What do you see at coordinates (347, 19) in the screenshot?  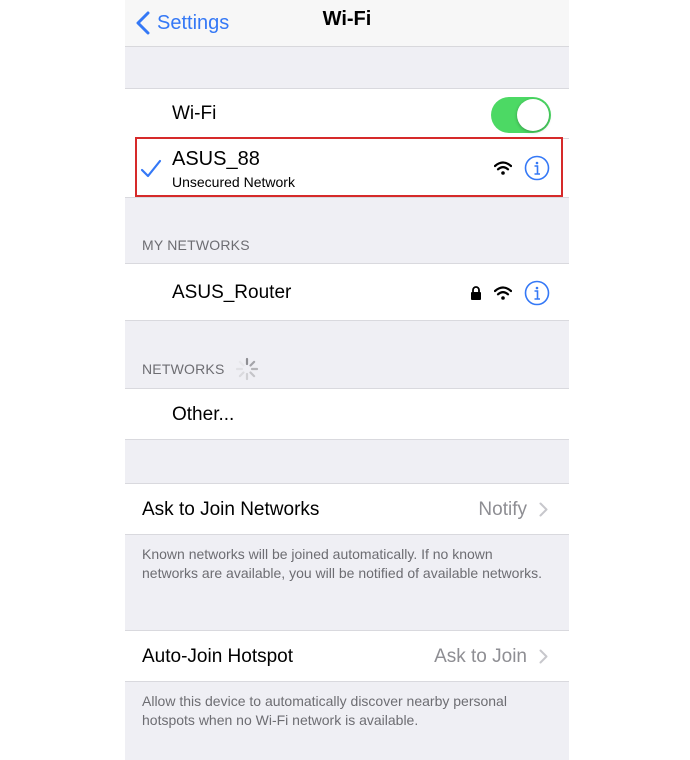 I see `page-title: Wi-Fi` at bounding box center [347, 19].